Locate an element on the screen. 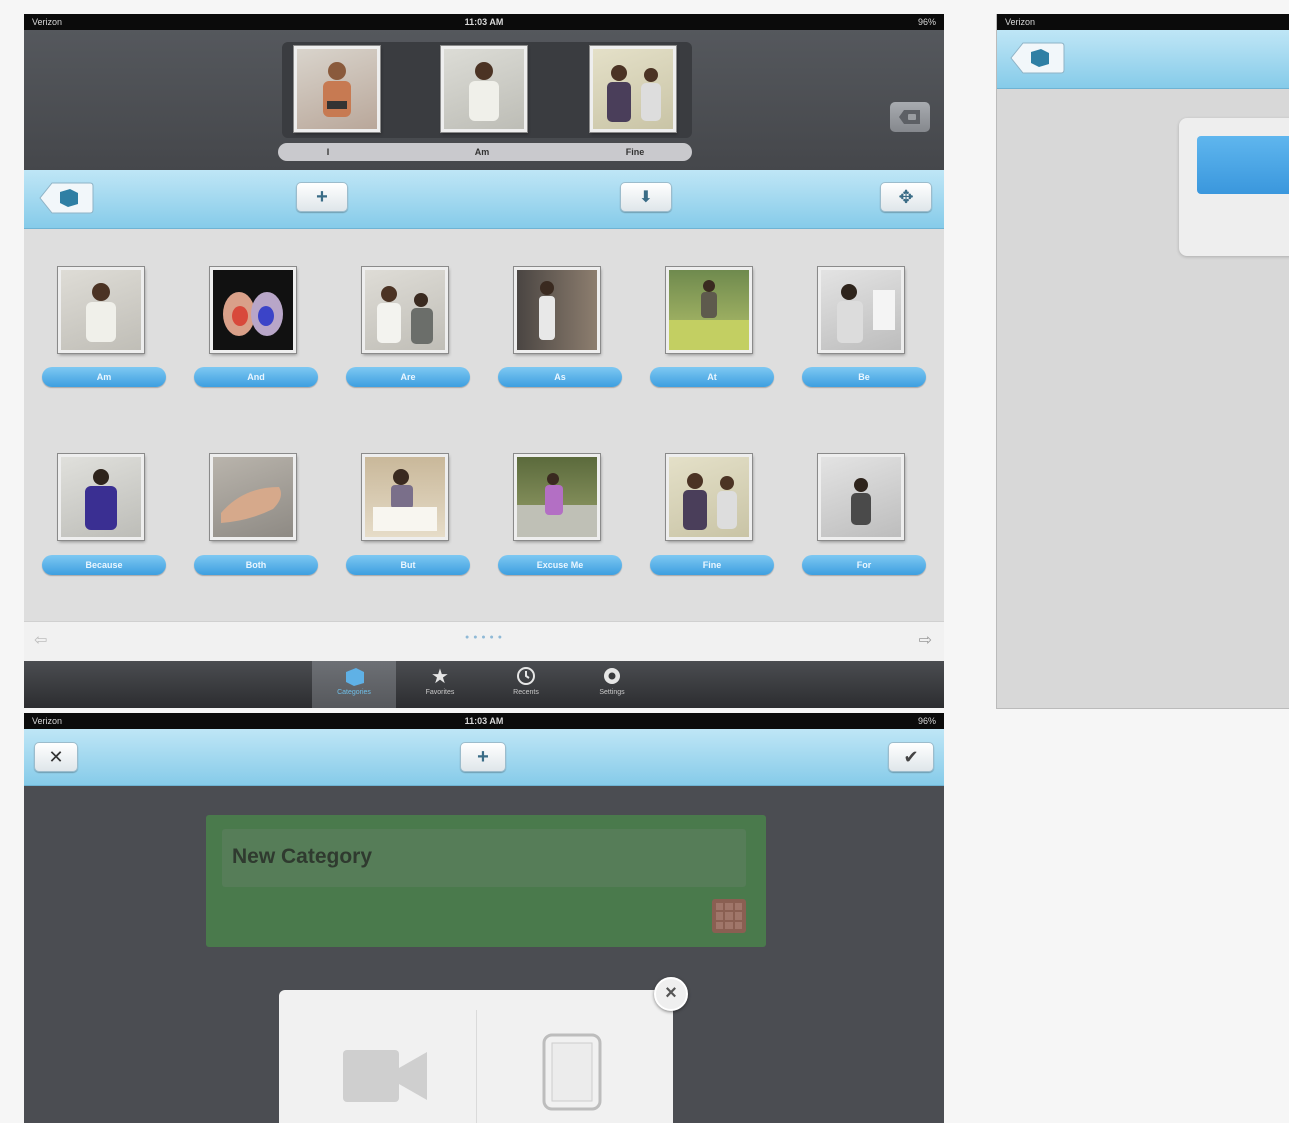 This screenshot has height=1123, width=1289. main-toolbar: + ⬇ ✥ is located at coordinates (484, 199).